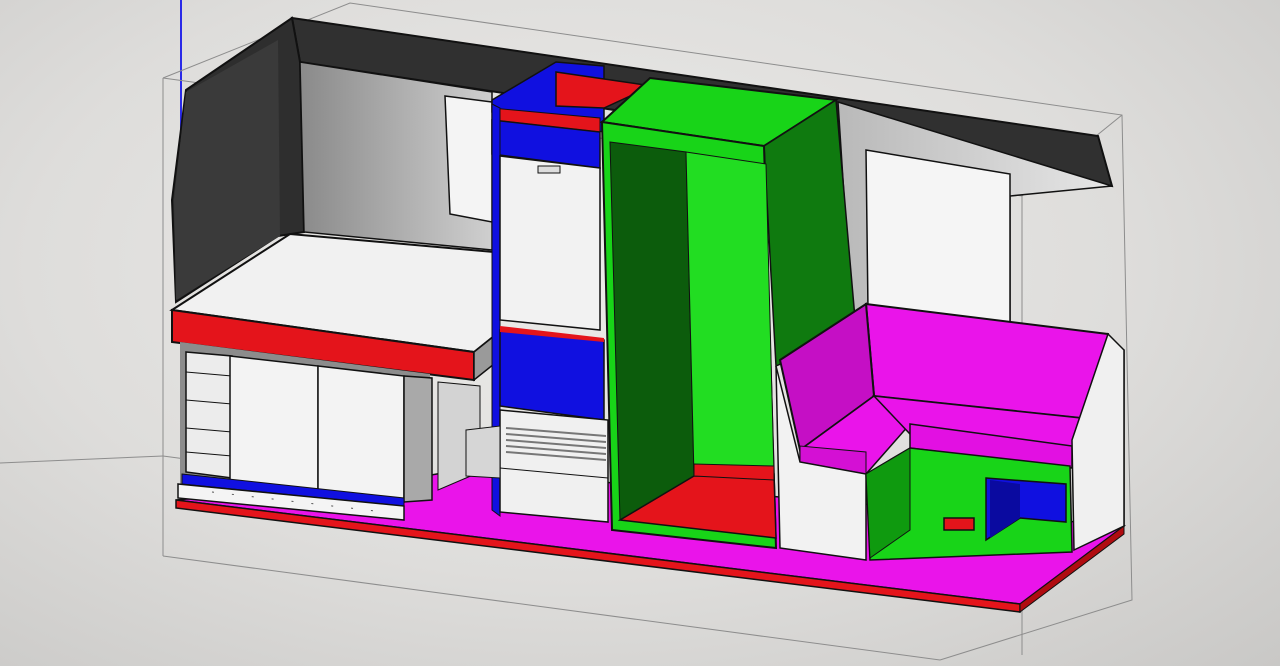 This screenshot has width=1280, height=666. What do you see at coordinates (550, 243) in the screenshot?
I see `fridge-door` at bounding box center [550, 243].